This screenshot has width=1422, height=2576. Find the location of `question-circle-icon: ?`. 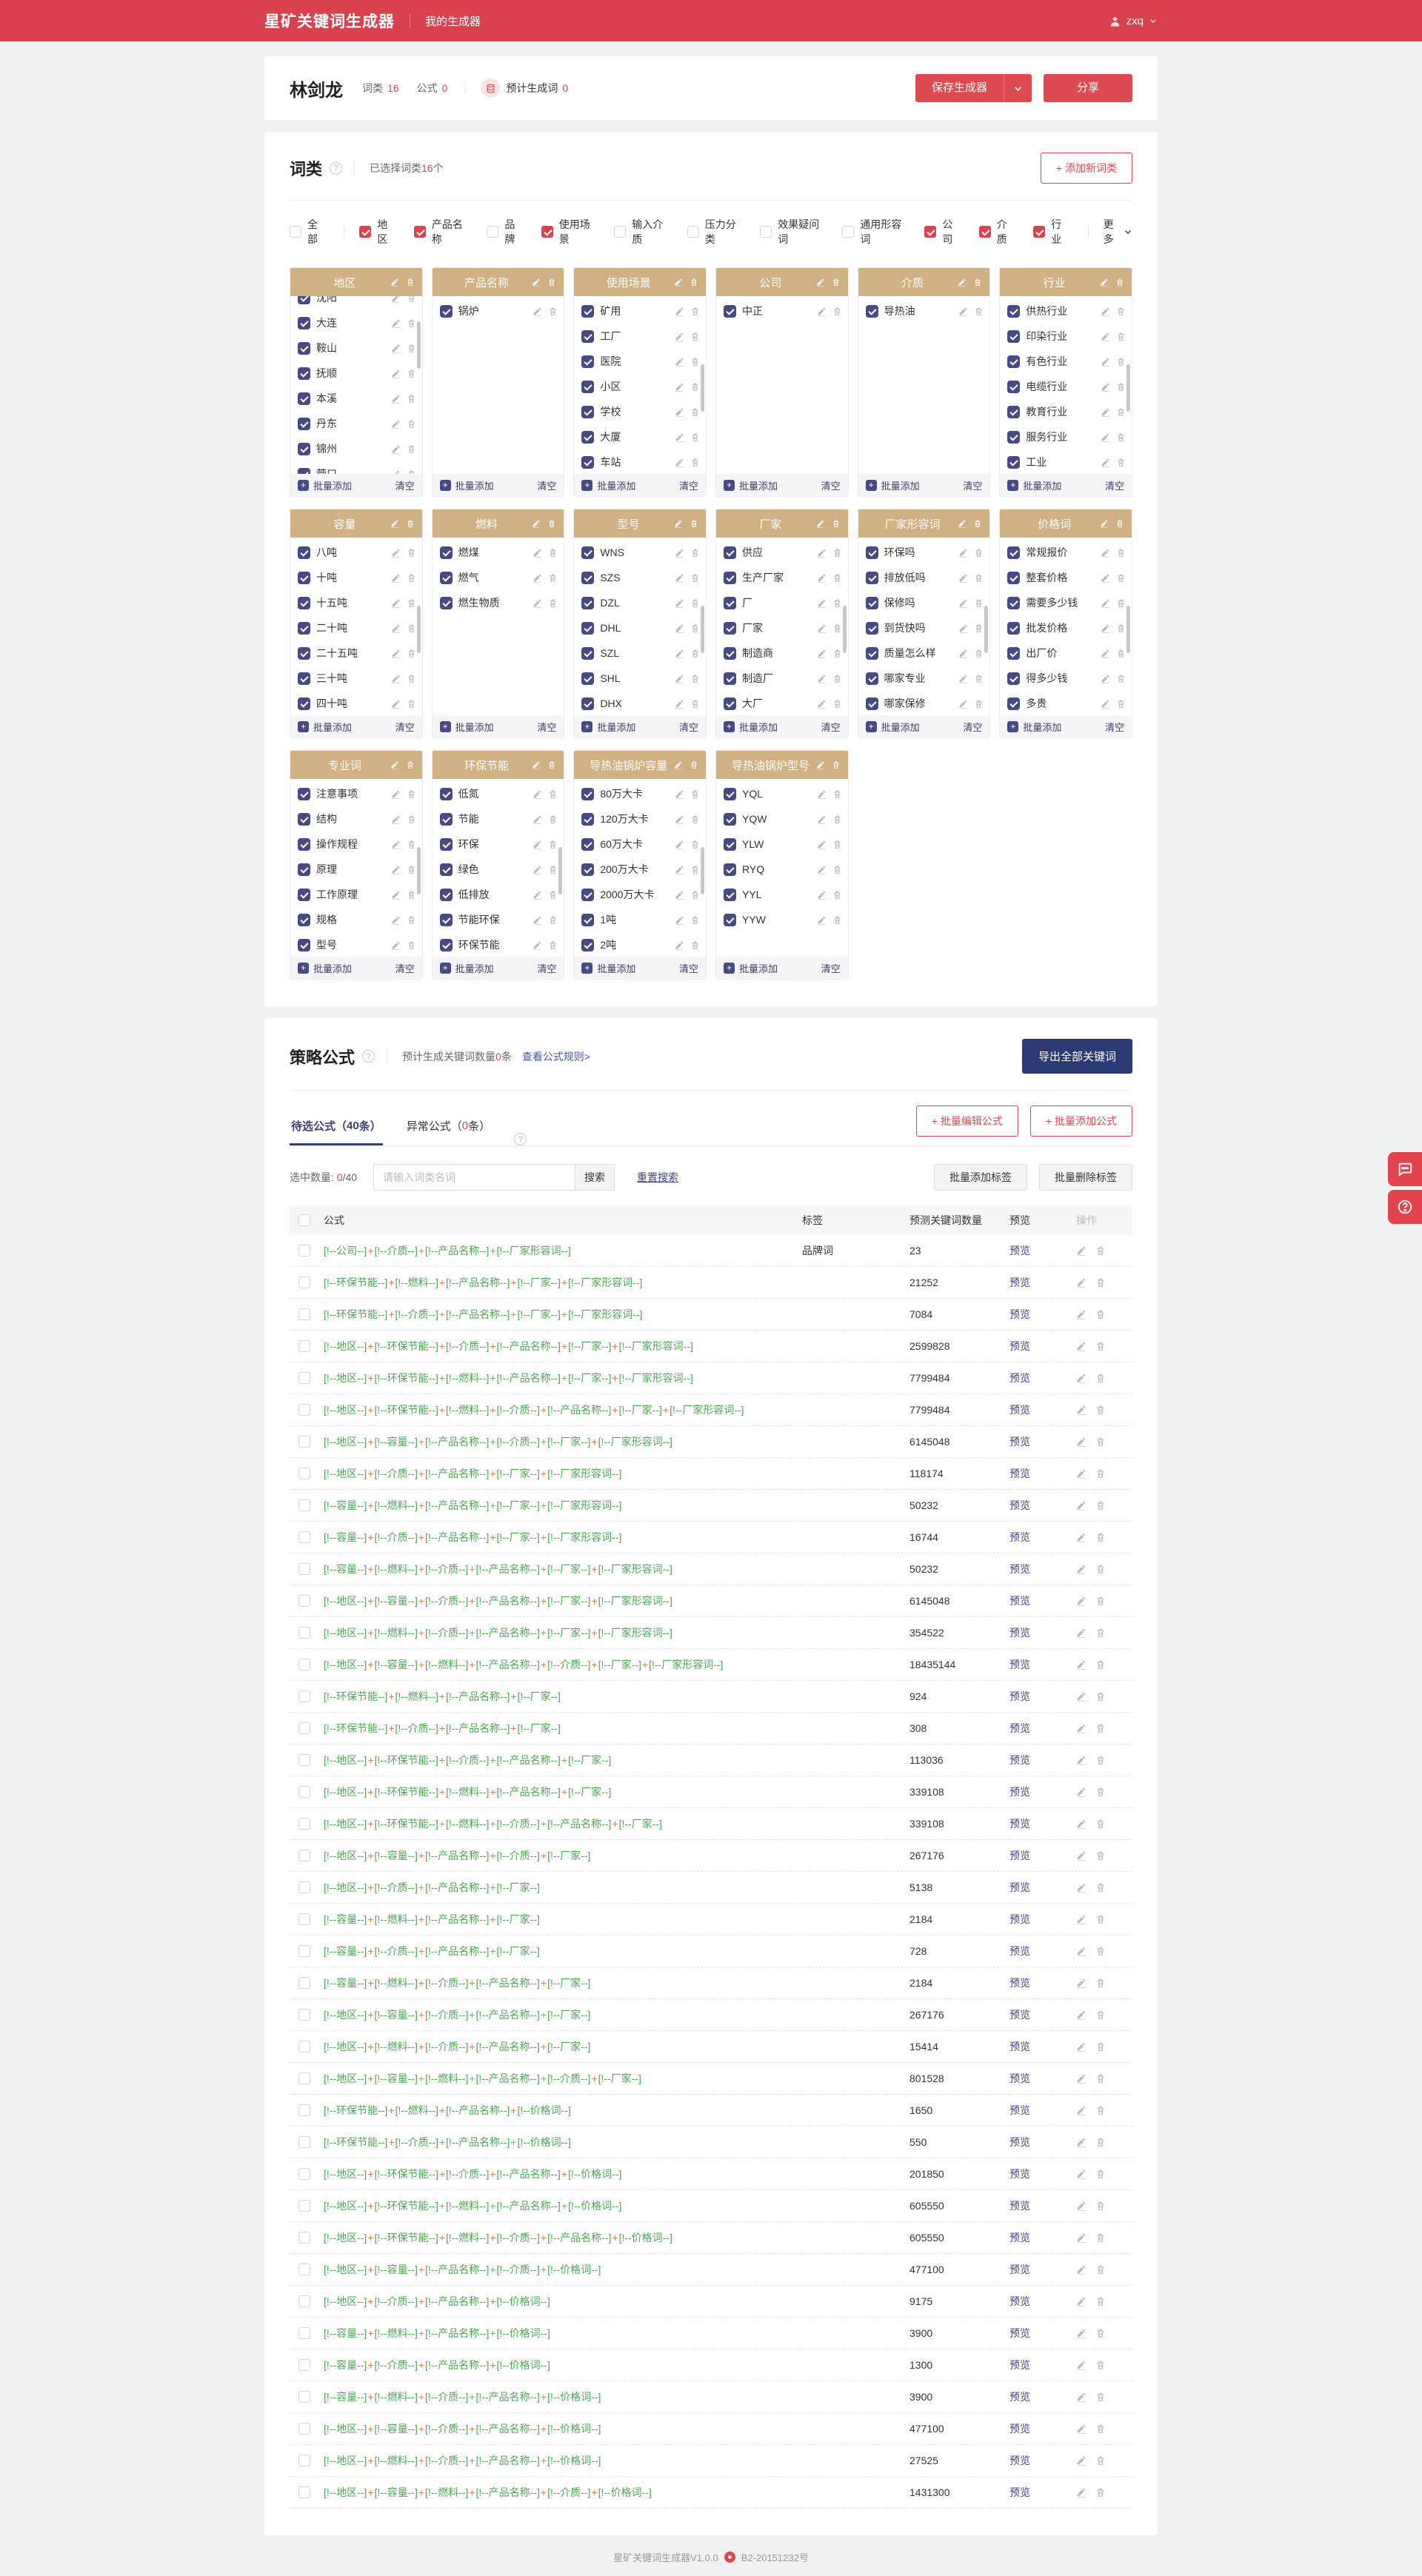

question-circle-icon: ? is located at coordinates (336, 168).